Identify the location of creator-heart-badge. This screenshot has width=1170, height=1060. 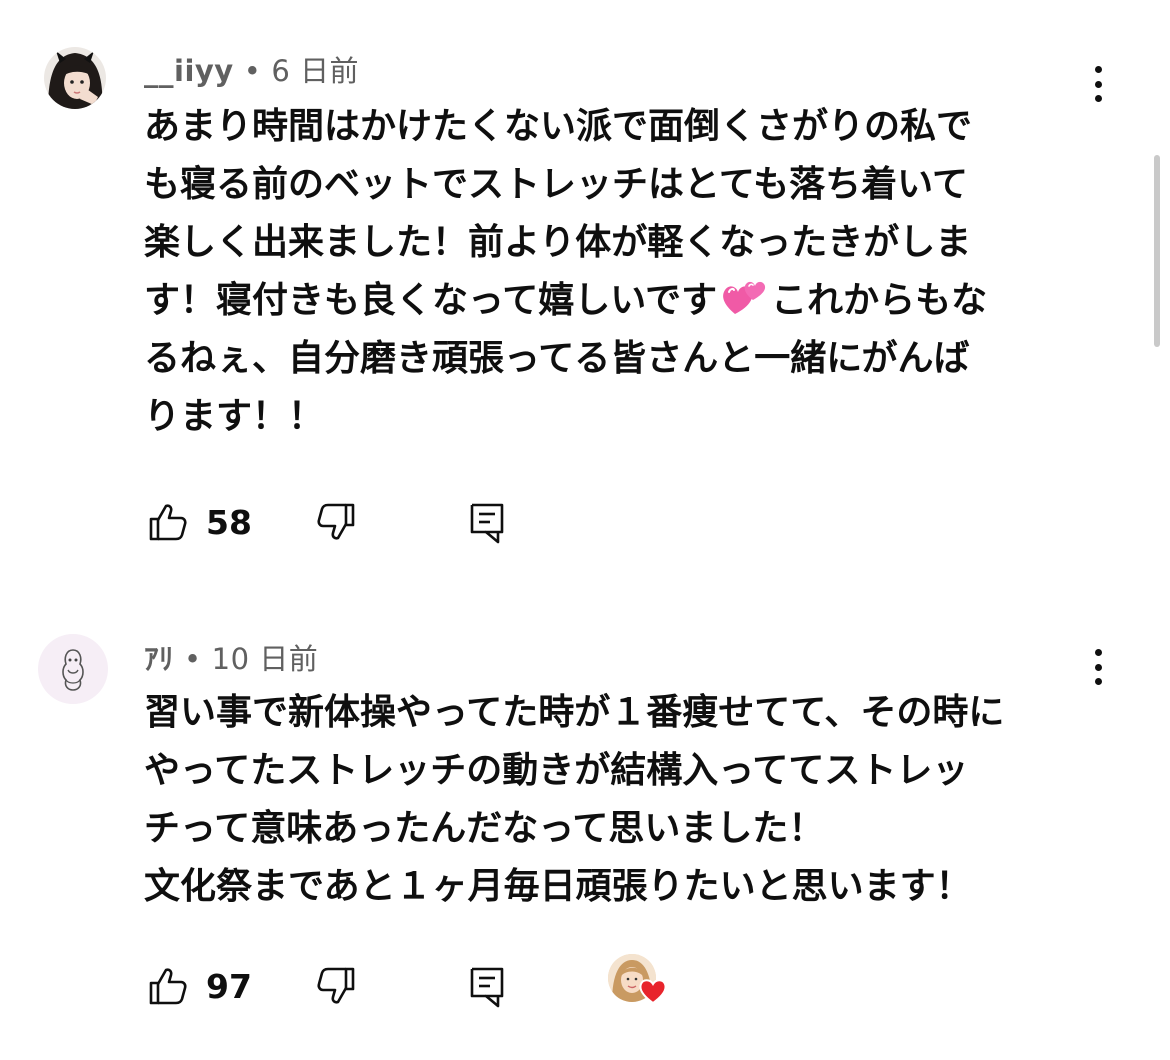
(639, 983).